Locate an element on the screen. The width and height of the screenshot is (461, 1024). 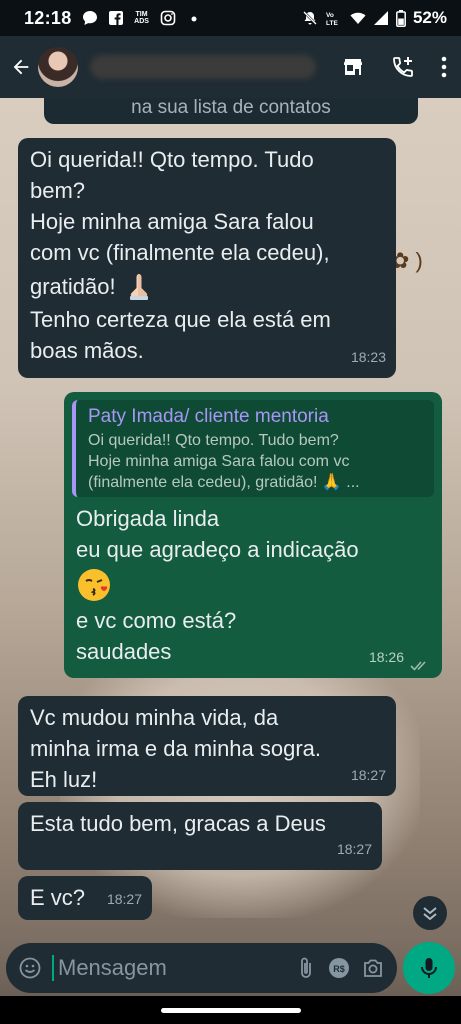
message-incoming: Esta tudo bem, gracas a Deus 18:27 is located at coordinates (200, 836).